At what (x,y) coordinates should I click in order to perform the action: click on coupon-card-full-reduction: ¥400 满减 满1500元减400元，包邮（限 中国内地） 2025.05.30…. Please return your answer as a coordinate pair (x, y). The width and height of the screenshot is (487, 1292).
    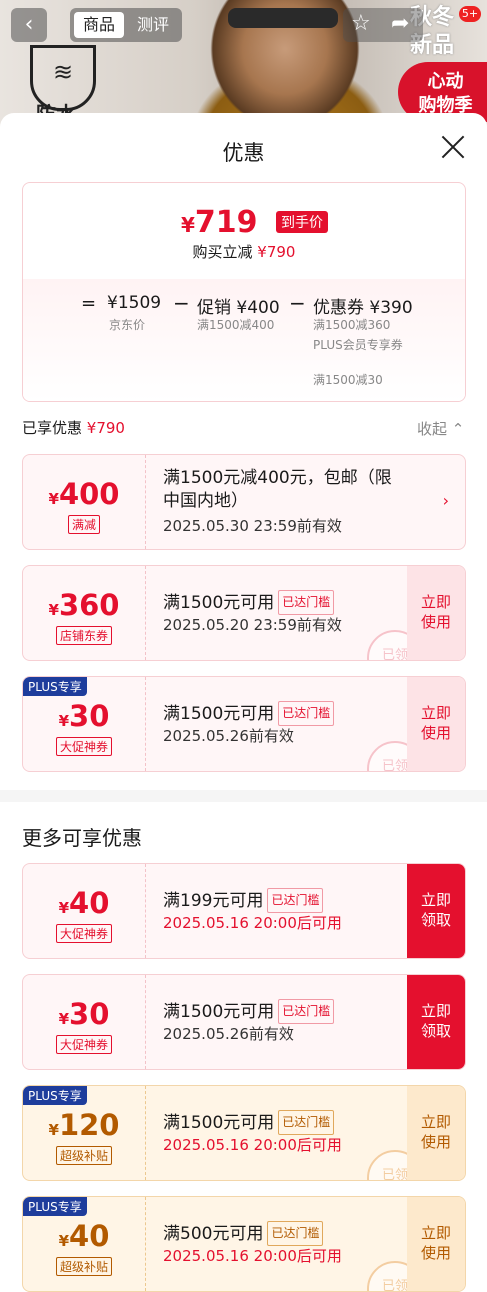
    Looking at the image, I should click on (244, 502).